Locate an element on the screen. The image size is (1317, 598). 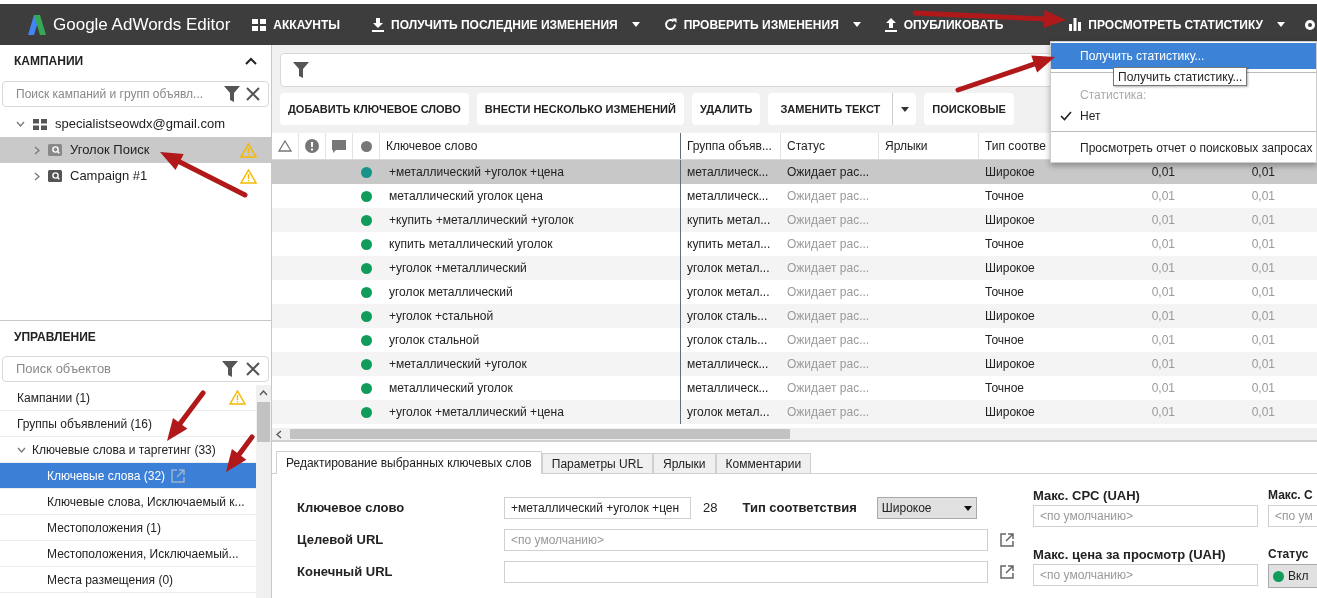
list-item: Места размещения (0) is located at coordinates (128, 580).